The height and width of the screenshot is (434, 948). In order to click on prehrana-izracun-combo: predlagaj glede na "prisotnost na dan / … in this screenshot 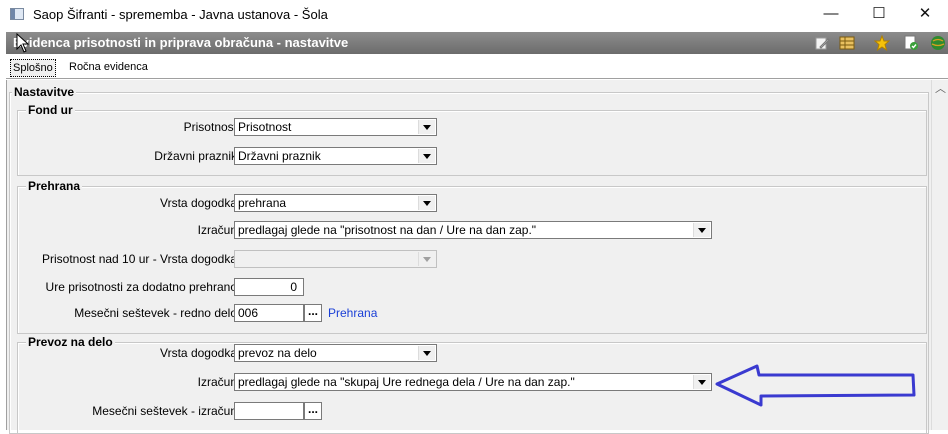, I will do `click(473, 230)`.